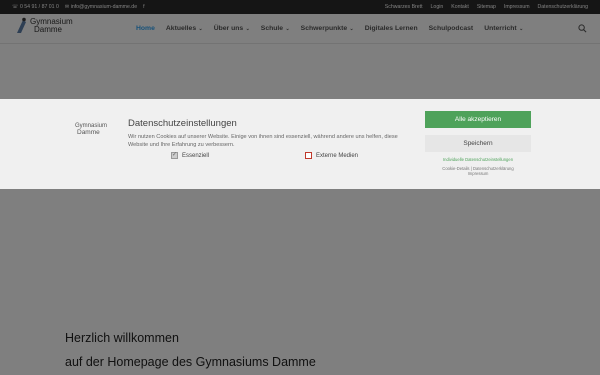 This screenshot has width=600, height=375. I want to click on dialog-logo: Gymnasium Damme, so click(91, 129).